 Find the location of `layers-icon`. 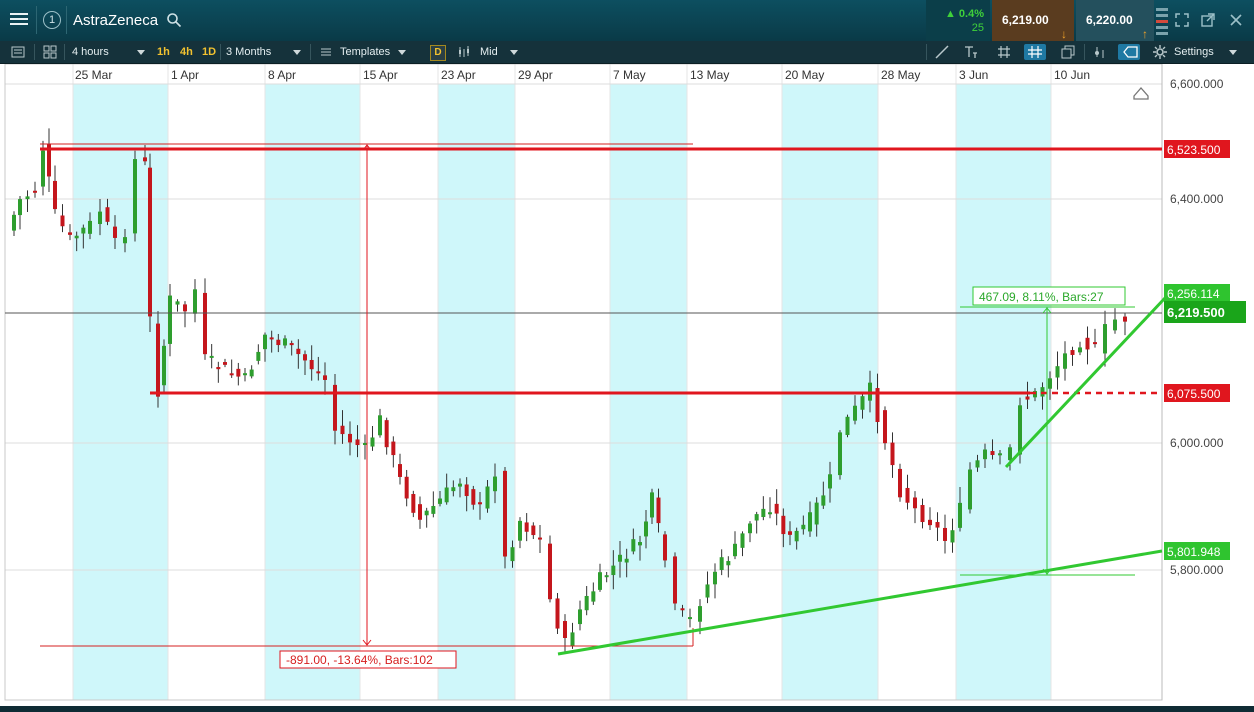

layers-icon is located at coordinates (1068, 52).